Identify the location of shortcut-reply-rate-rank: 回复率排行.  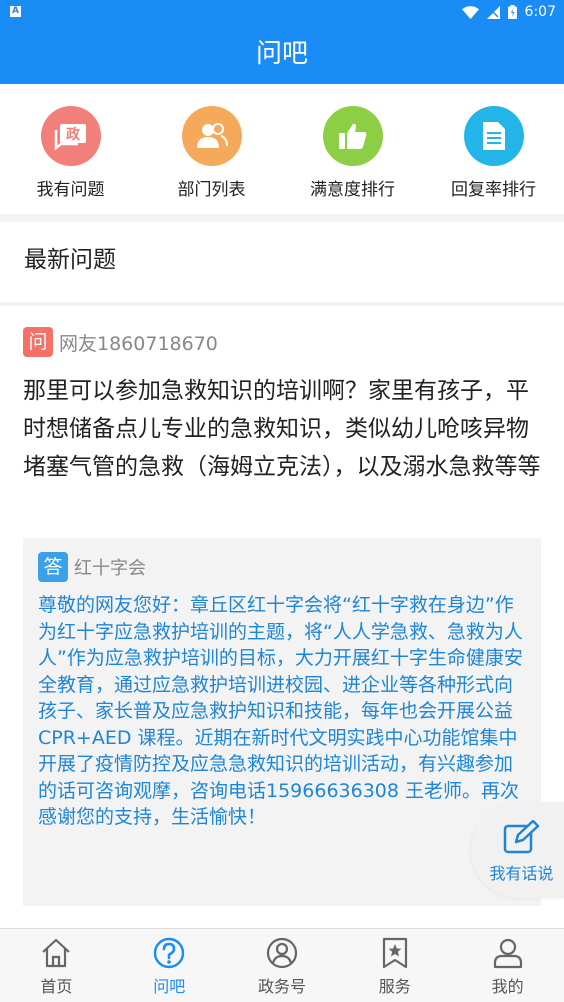
(493, 153).